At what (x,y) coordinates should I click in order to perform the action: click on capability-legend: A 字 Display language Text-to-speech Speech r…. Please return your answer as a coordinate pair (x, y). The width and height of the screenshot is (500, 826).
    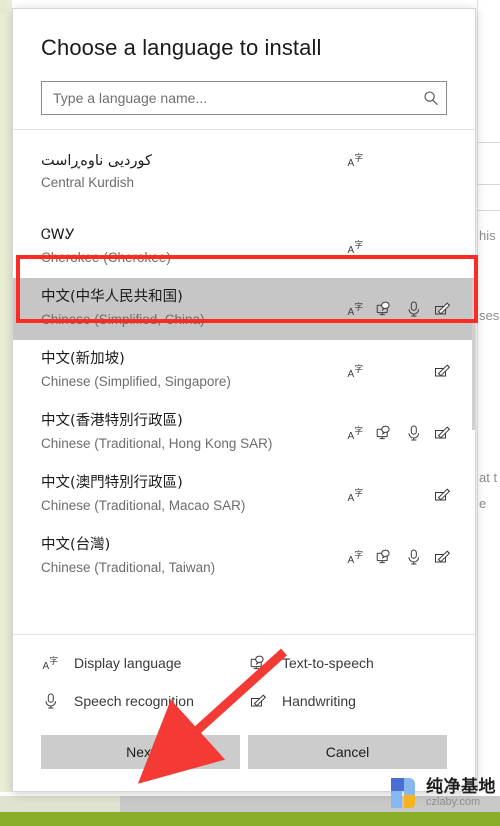
    Looking at the image, I should click on (244, 679).